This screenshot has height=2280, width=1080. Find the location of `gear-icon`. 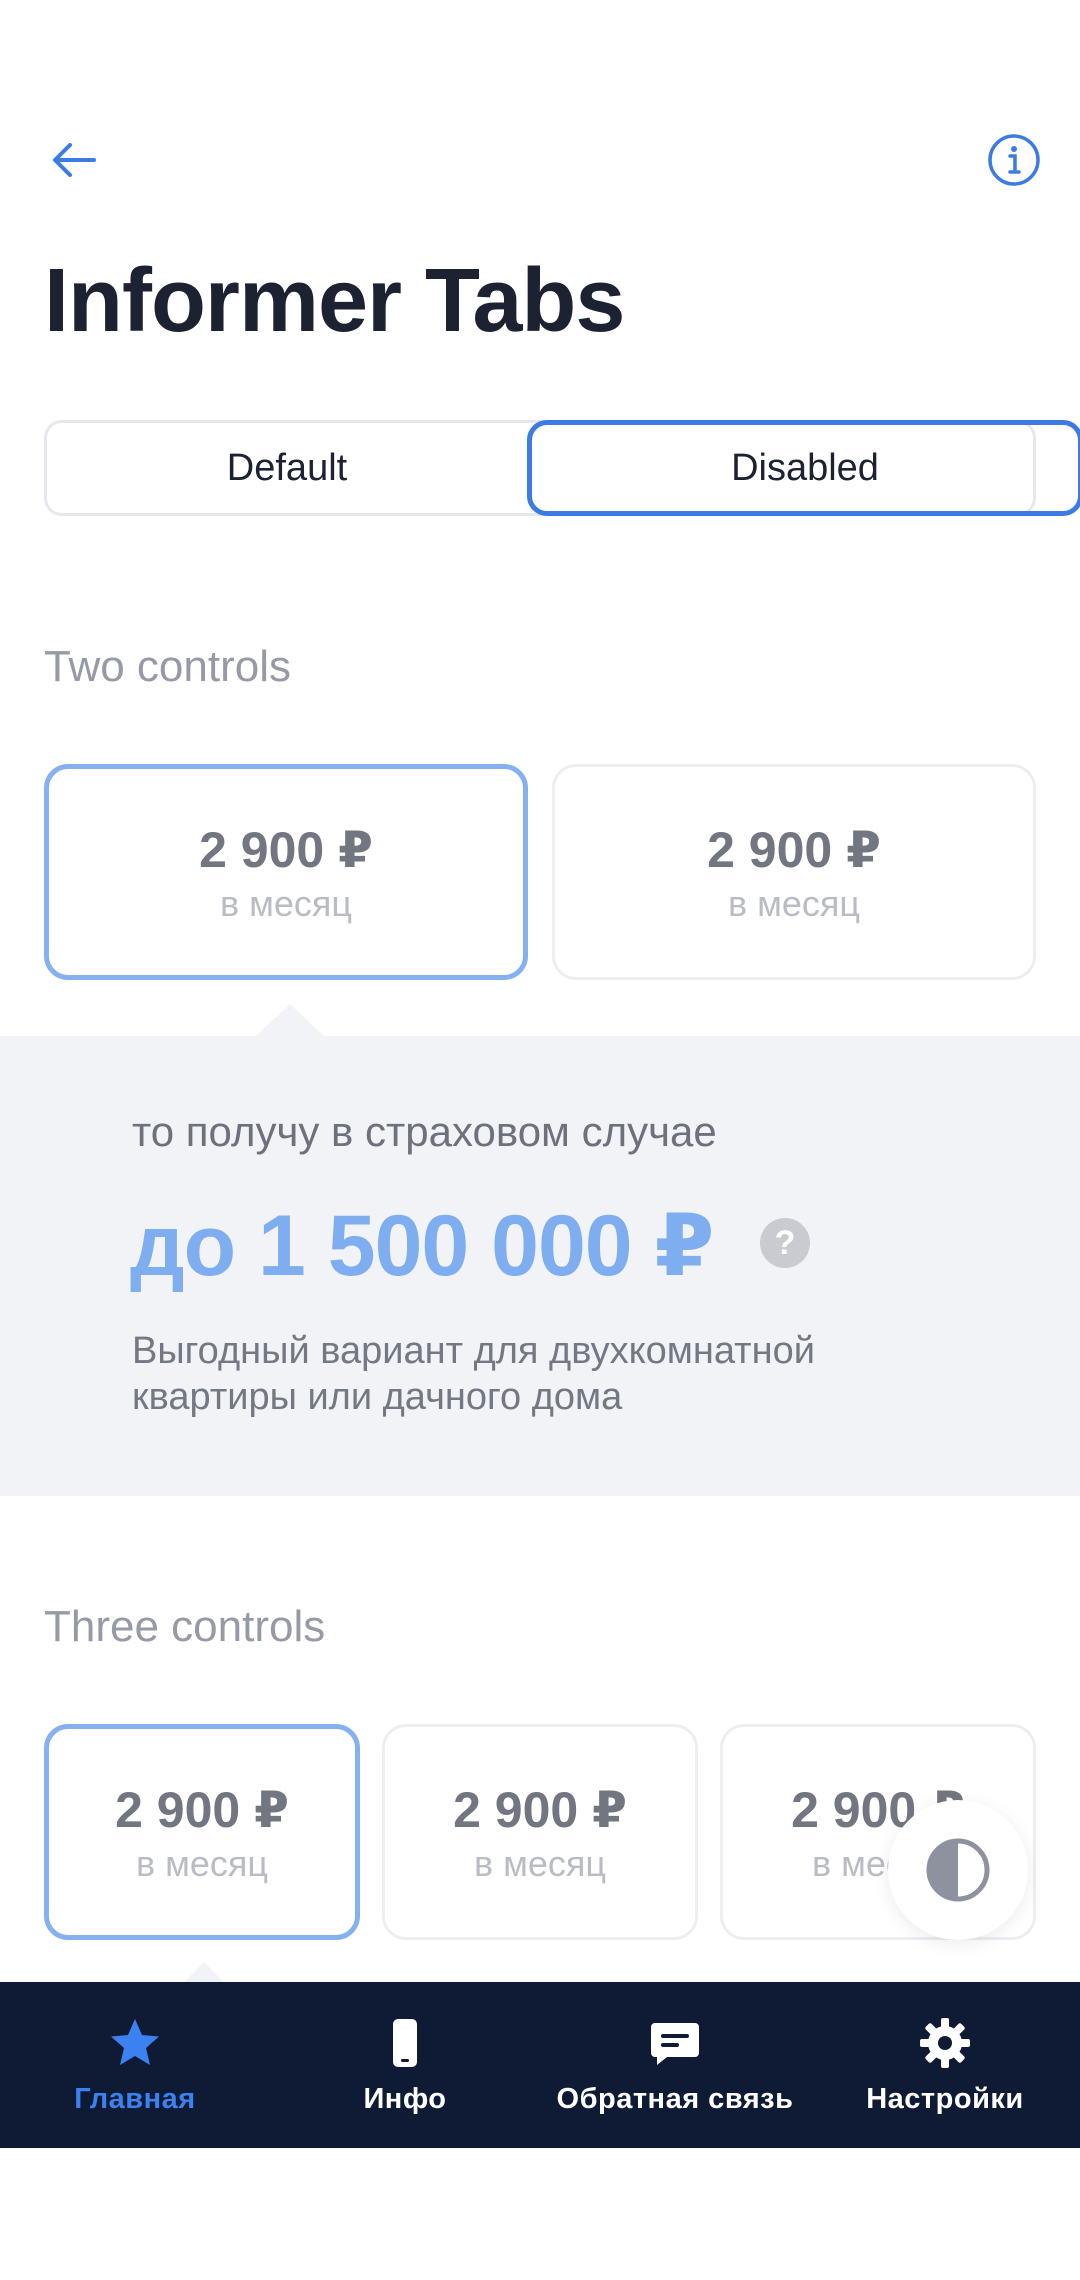

gear-icon is located at coordinates (945, 2042).